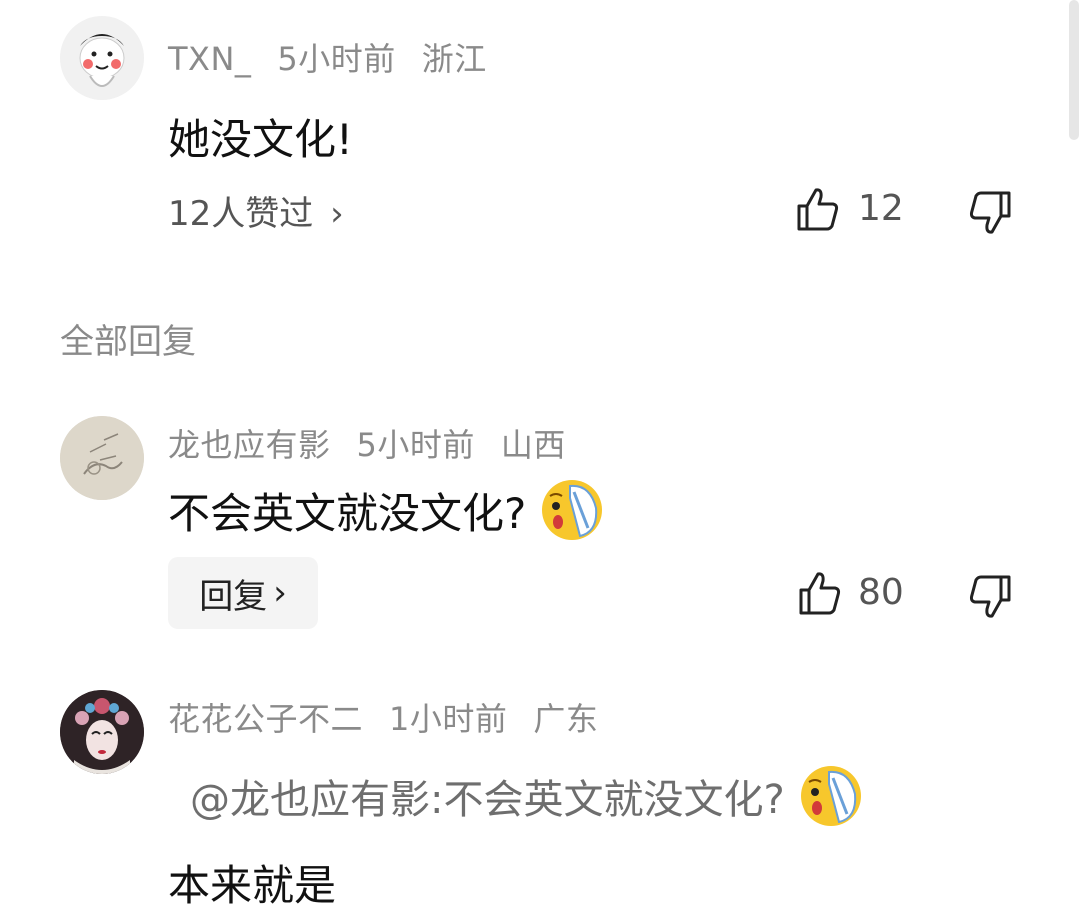 The height and width of the screenshot is (918, 1080). I want to click on username: TXN_, so click(209, 59).